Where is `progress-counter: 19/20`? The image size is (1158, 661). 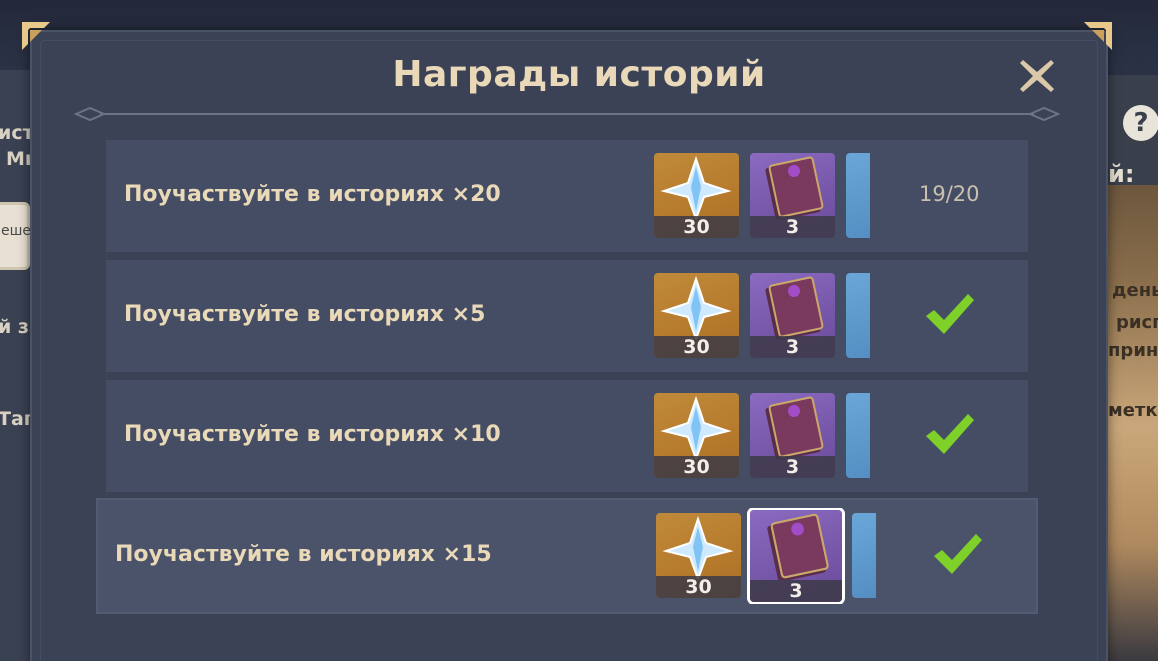 progress-counter: 19/20 is located at coordinates (949, 194).